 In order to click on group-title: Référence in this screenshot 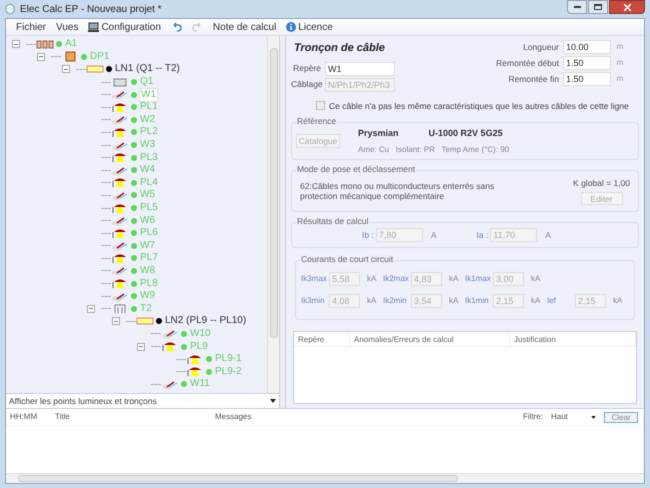, I will do `click(317, 121)`.